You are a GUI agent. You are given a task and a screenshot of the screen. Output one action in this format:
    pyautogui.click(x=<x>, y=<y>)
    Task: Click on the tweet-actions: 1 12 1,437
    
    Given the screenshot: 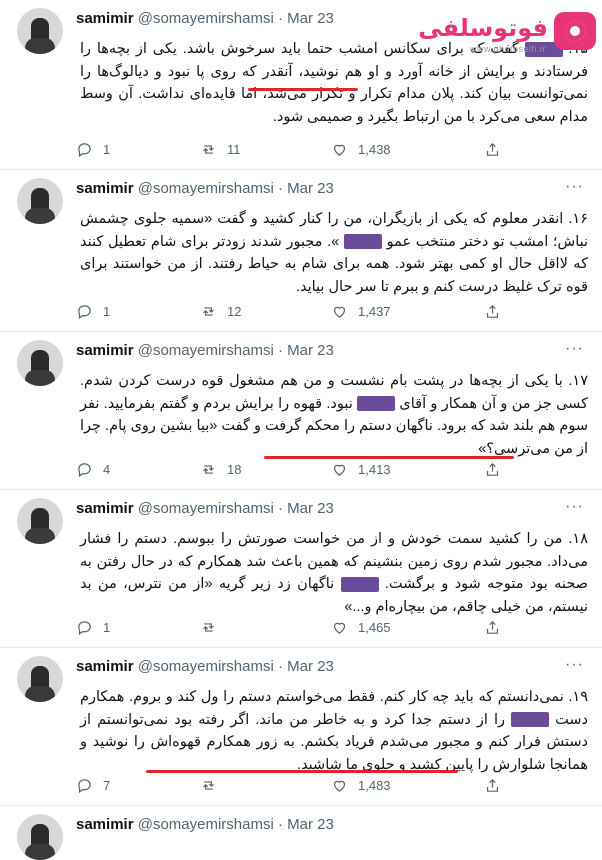 What is the action you would take?
    pyautogui.click(x=329, y=312)
    